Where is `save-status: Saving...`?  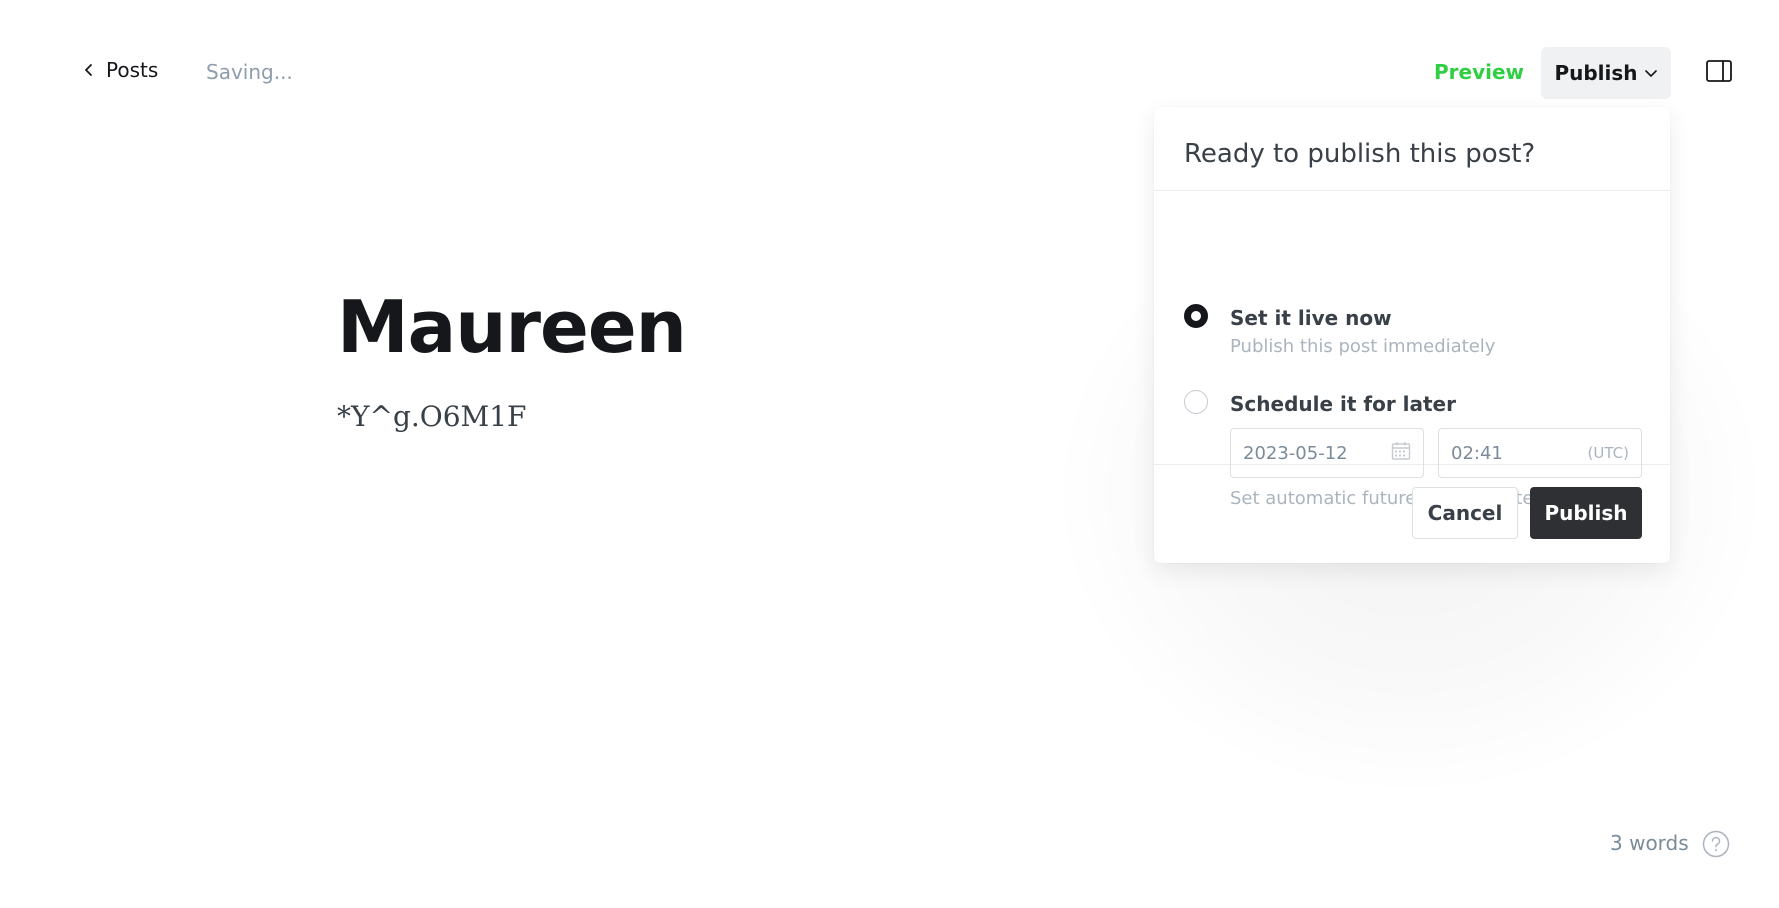 save-status: Saving... is located at coordinates (249, 72).